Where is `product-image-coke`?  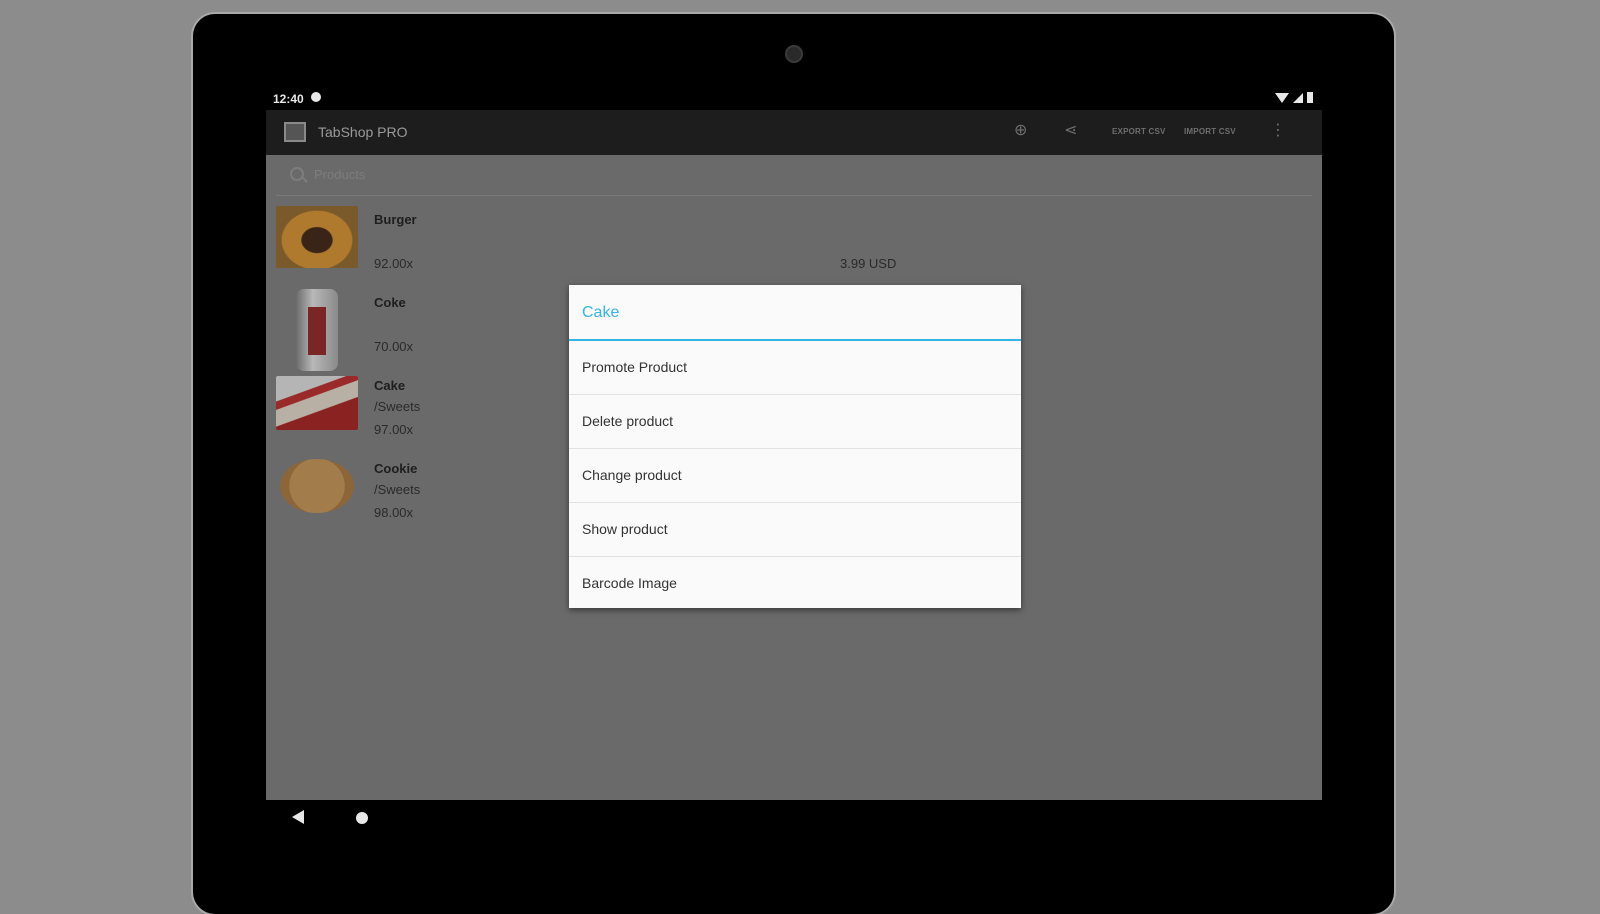 product-image-coke is located at coordinates (317, 330).